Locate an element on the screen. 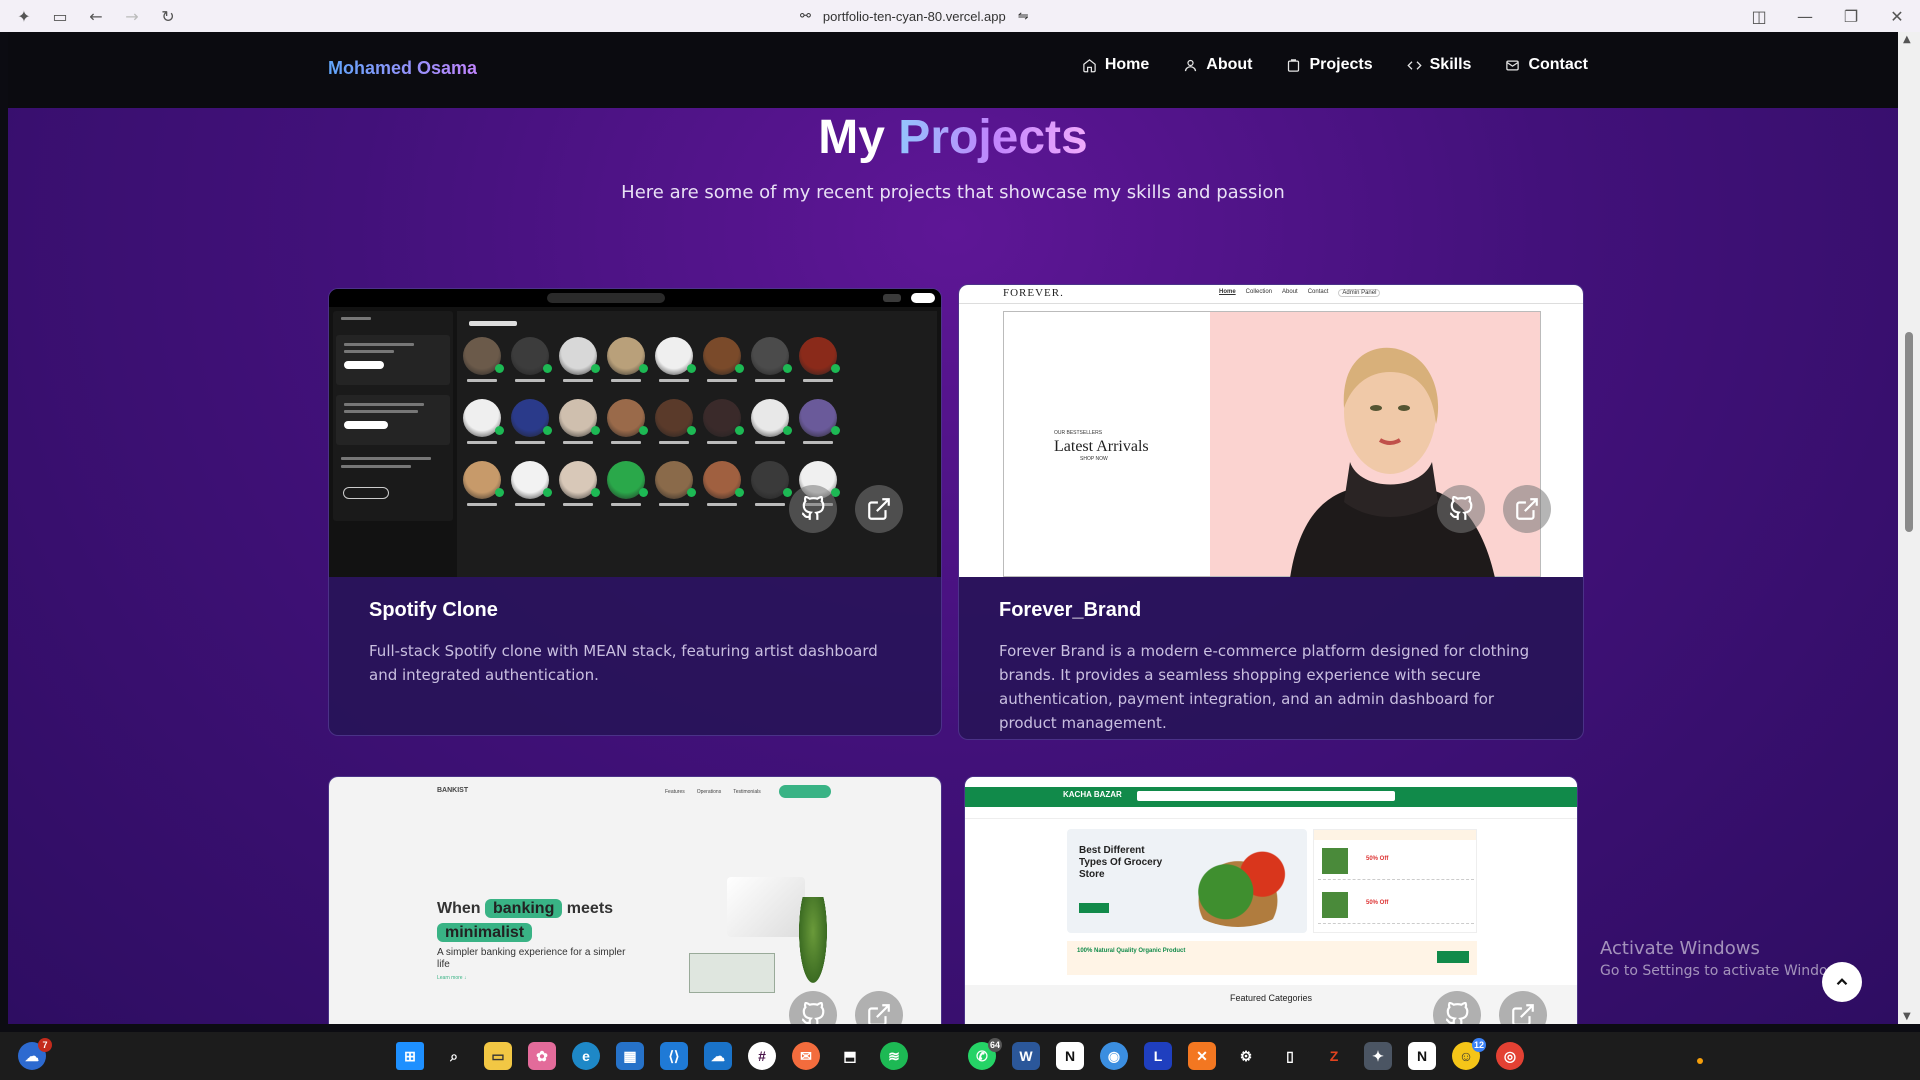  address-bar: ⚯ portfolio-ten-cyan-80.vercel.app ⇋ is located at coordinates (914, 16).